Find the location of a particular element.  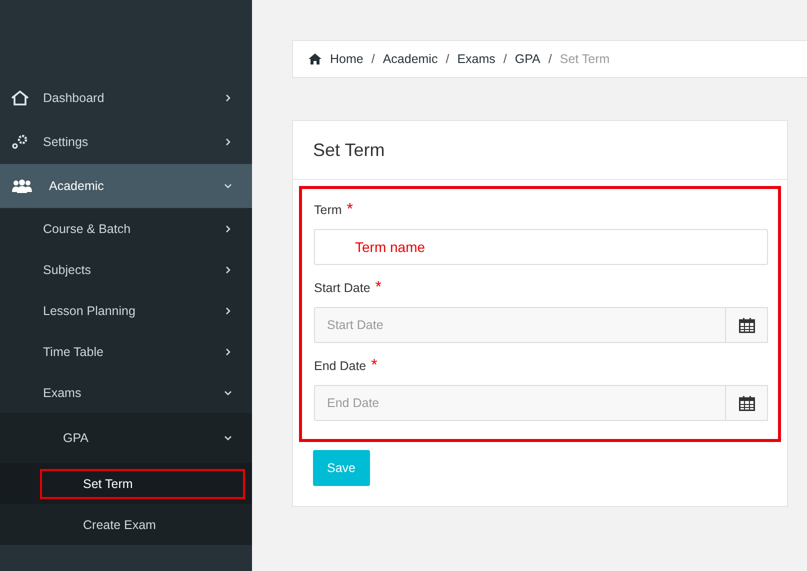

sidebar-item-label: Course & Batch is located at coordinates (87, 229).